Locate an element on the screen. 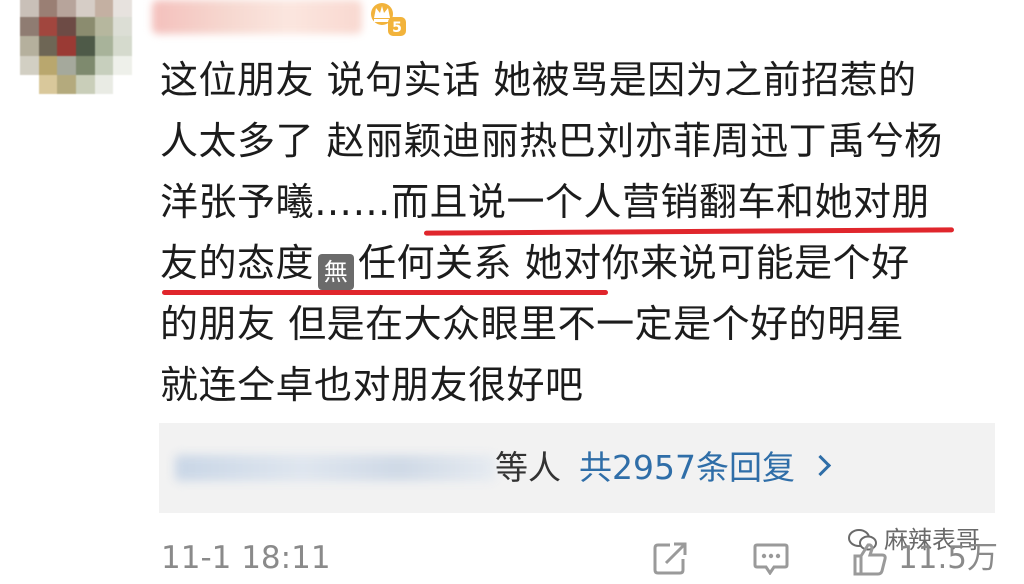 Image resolution: width=1024 pixels, height=584 pixels. reply-users-blurred is located at coordinates (335, 468).